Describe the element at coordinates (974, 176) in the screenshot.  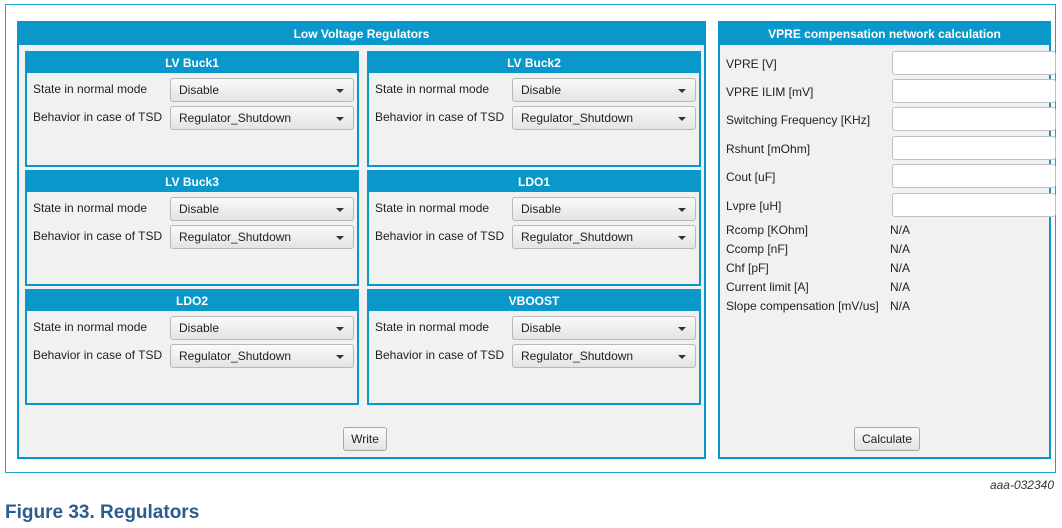
I see `cout-input` at that location.